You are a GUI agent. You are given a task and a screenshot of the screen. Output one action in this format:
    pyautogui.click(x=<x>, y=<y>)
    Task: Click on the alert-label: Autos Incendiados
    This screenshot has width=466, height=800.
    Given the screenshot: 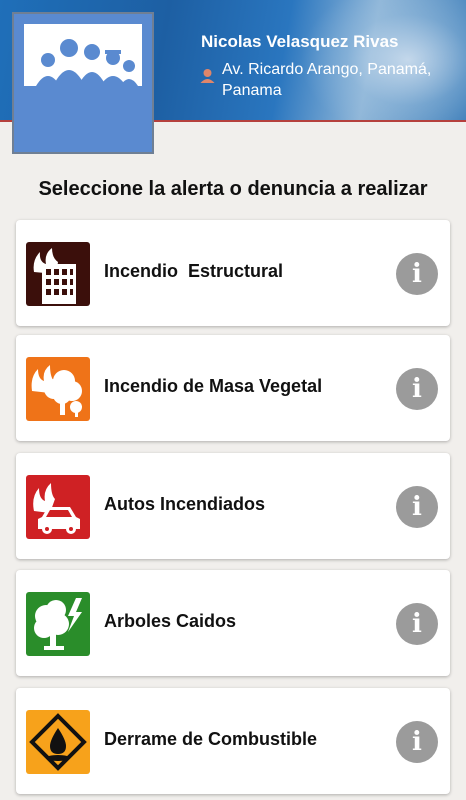 What is the action you would take?
    pyautogui.click(x=185, y=504)
    